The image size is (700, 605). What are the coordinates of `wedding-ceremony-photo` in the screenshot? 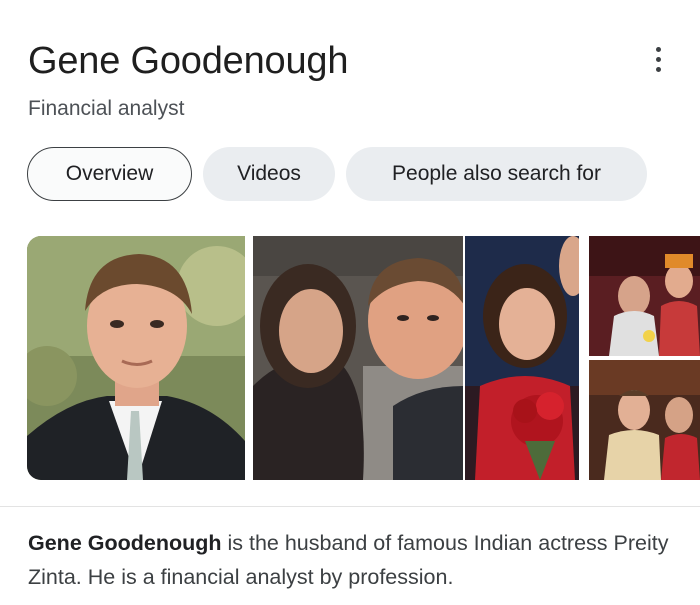 It's located at (644, 296).